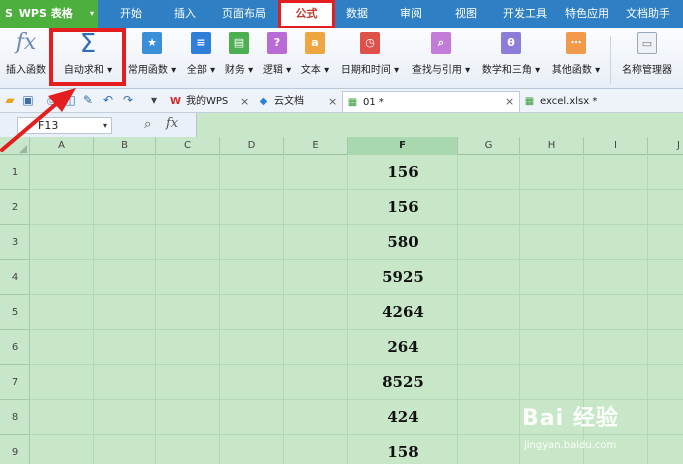 The image size is (683, 464). Describe the element at coordinates (403, 146) in the screenshot. I see `column-header-f: F` at that location.